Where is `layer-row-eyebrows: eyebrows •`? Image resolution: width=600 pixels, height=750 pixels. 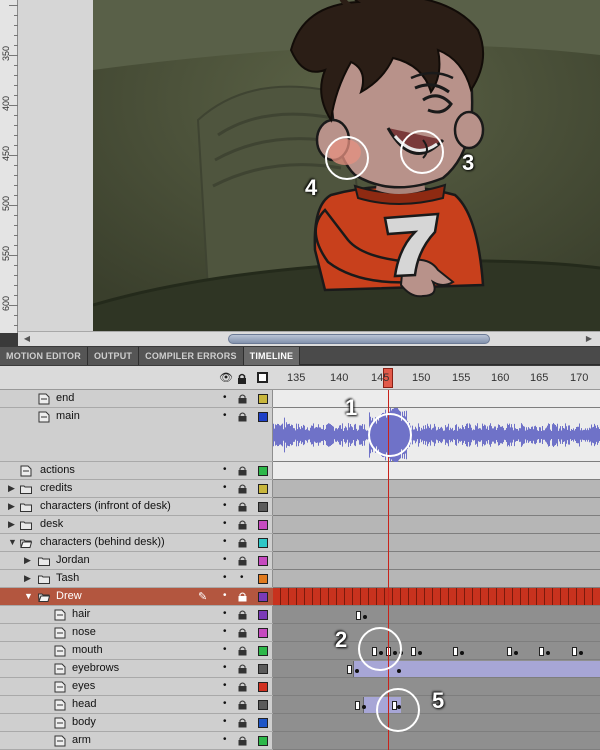 layer-row-eyebrows: eyebrows • is located at coordinates (136, 669).